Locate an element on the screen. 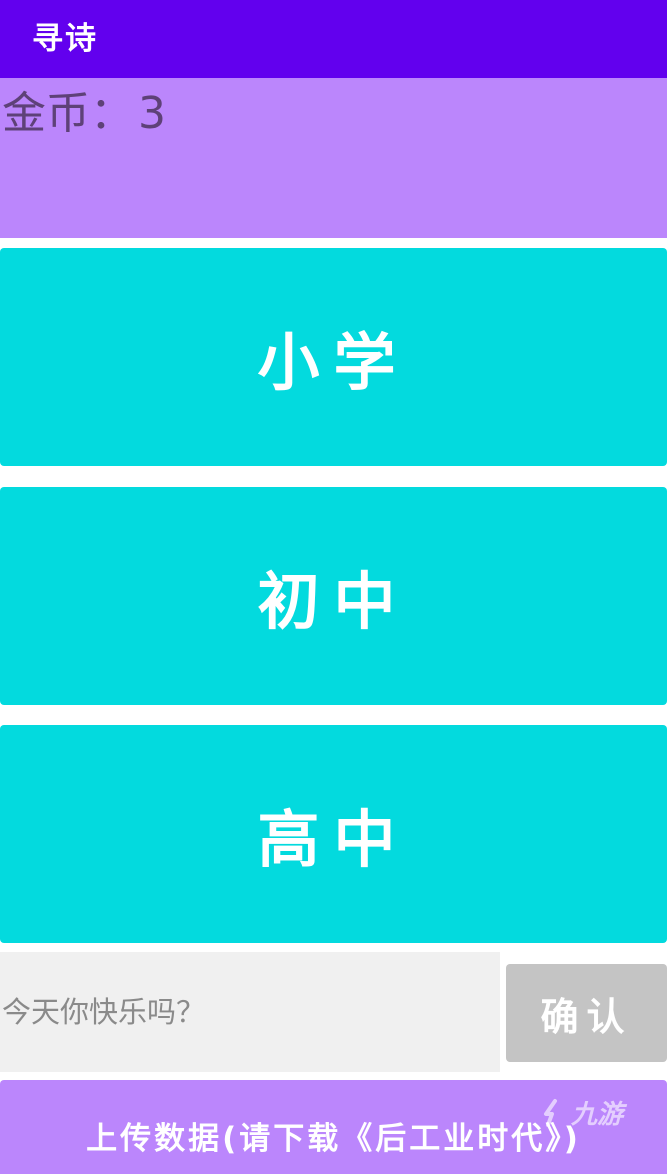 The height and width of the screenshot is (1174, 667). app-title: 寻诗 is located at coordinates (65, 38).